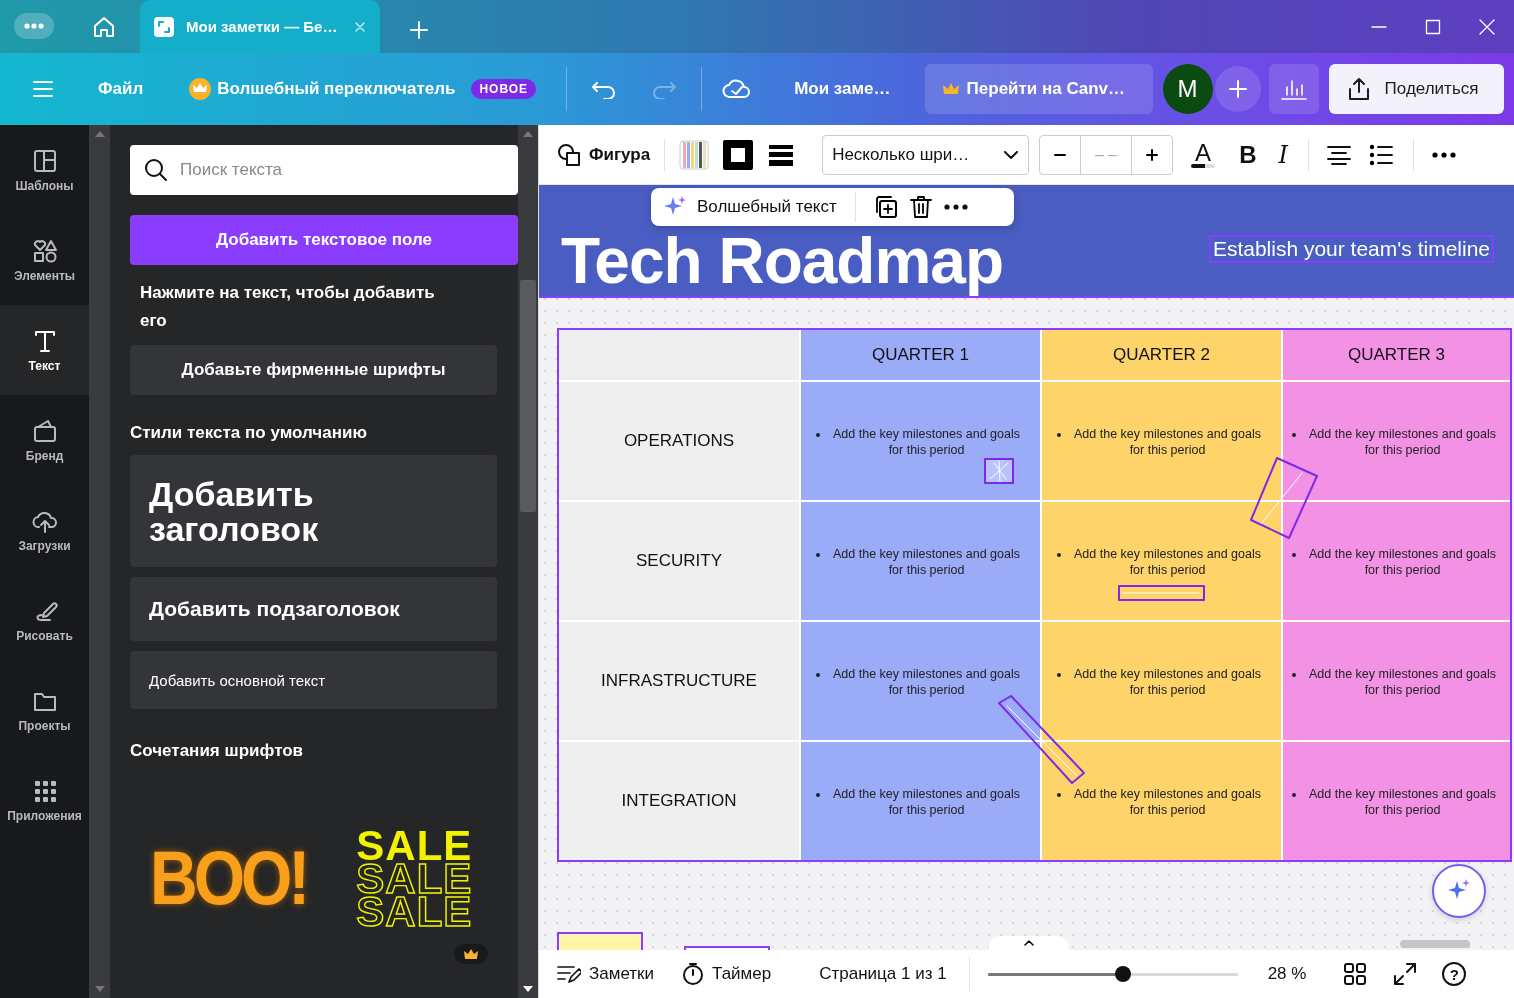 The height and width of the screenshot is (998, 1514). I want to click on list-icon, so click(1380, 154).